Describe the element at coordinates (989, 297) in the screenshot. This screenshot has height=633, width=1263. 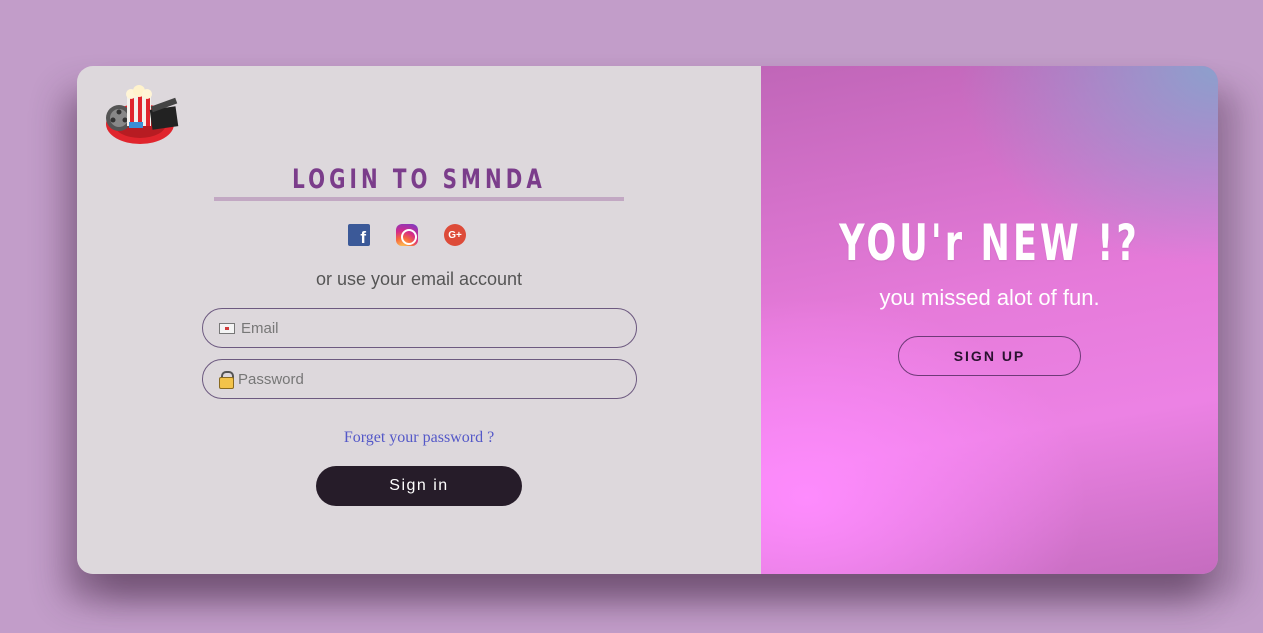
I see `promo-subtitle: you missed alot of fun.` at that location.